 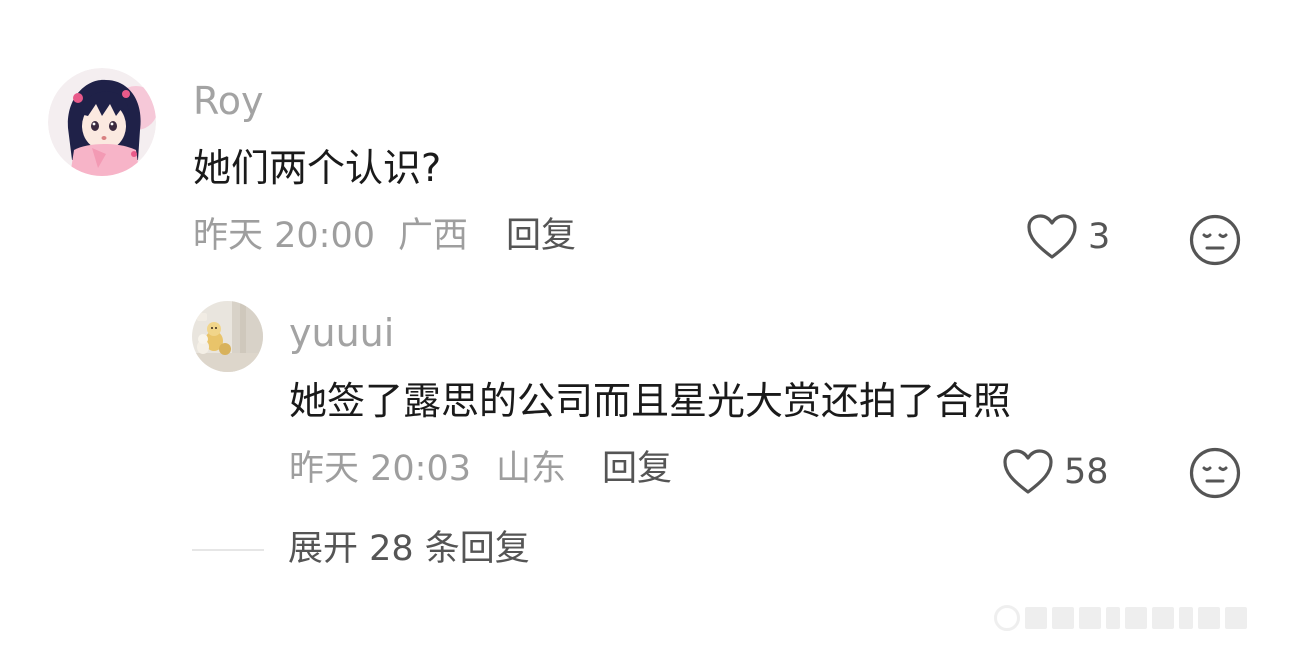 I want to click on avatar-yuuui, so click(x=227, y=336).